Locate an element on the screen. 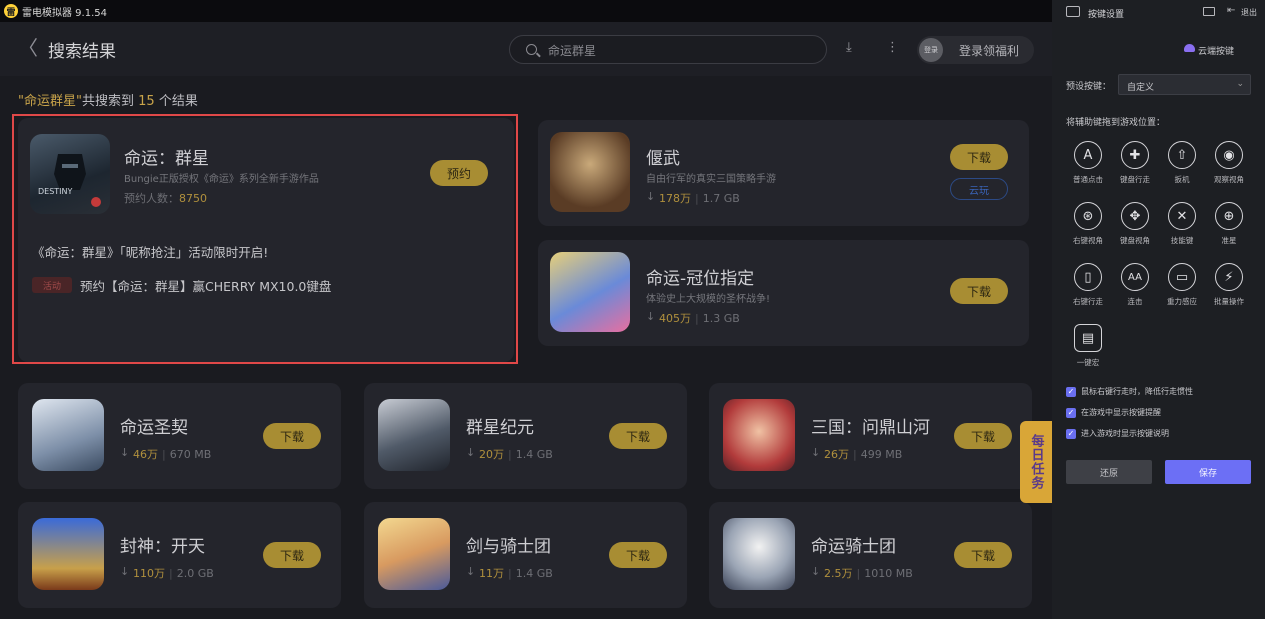  app-title: 雷电模拟器 9.1.54 is located at coordinates (64, 13).